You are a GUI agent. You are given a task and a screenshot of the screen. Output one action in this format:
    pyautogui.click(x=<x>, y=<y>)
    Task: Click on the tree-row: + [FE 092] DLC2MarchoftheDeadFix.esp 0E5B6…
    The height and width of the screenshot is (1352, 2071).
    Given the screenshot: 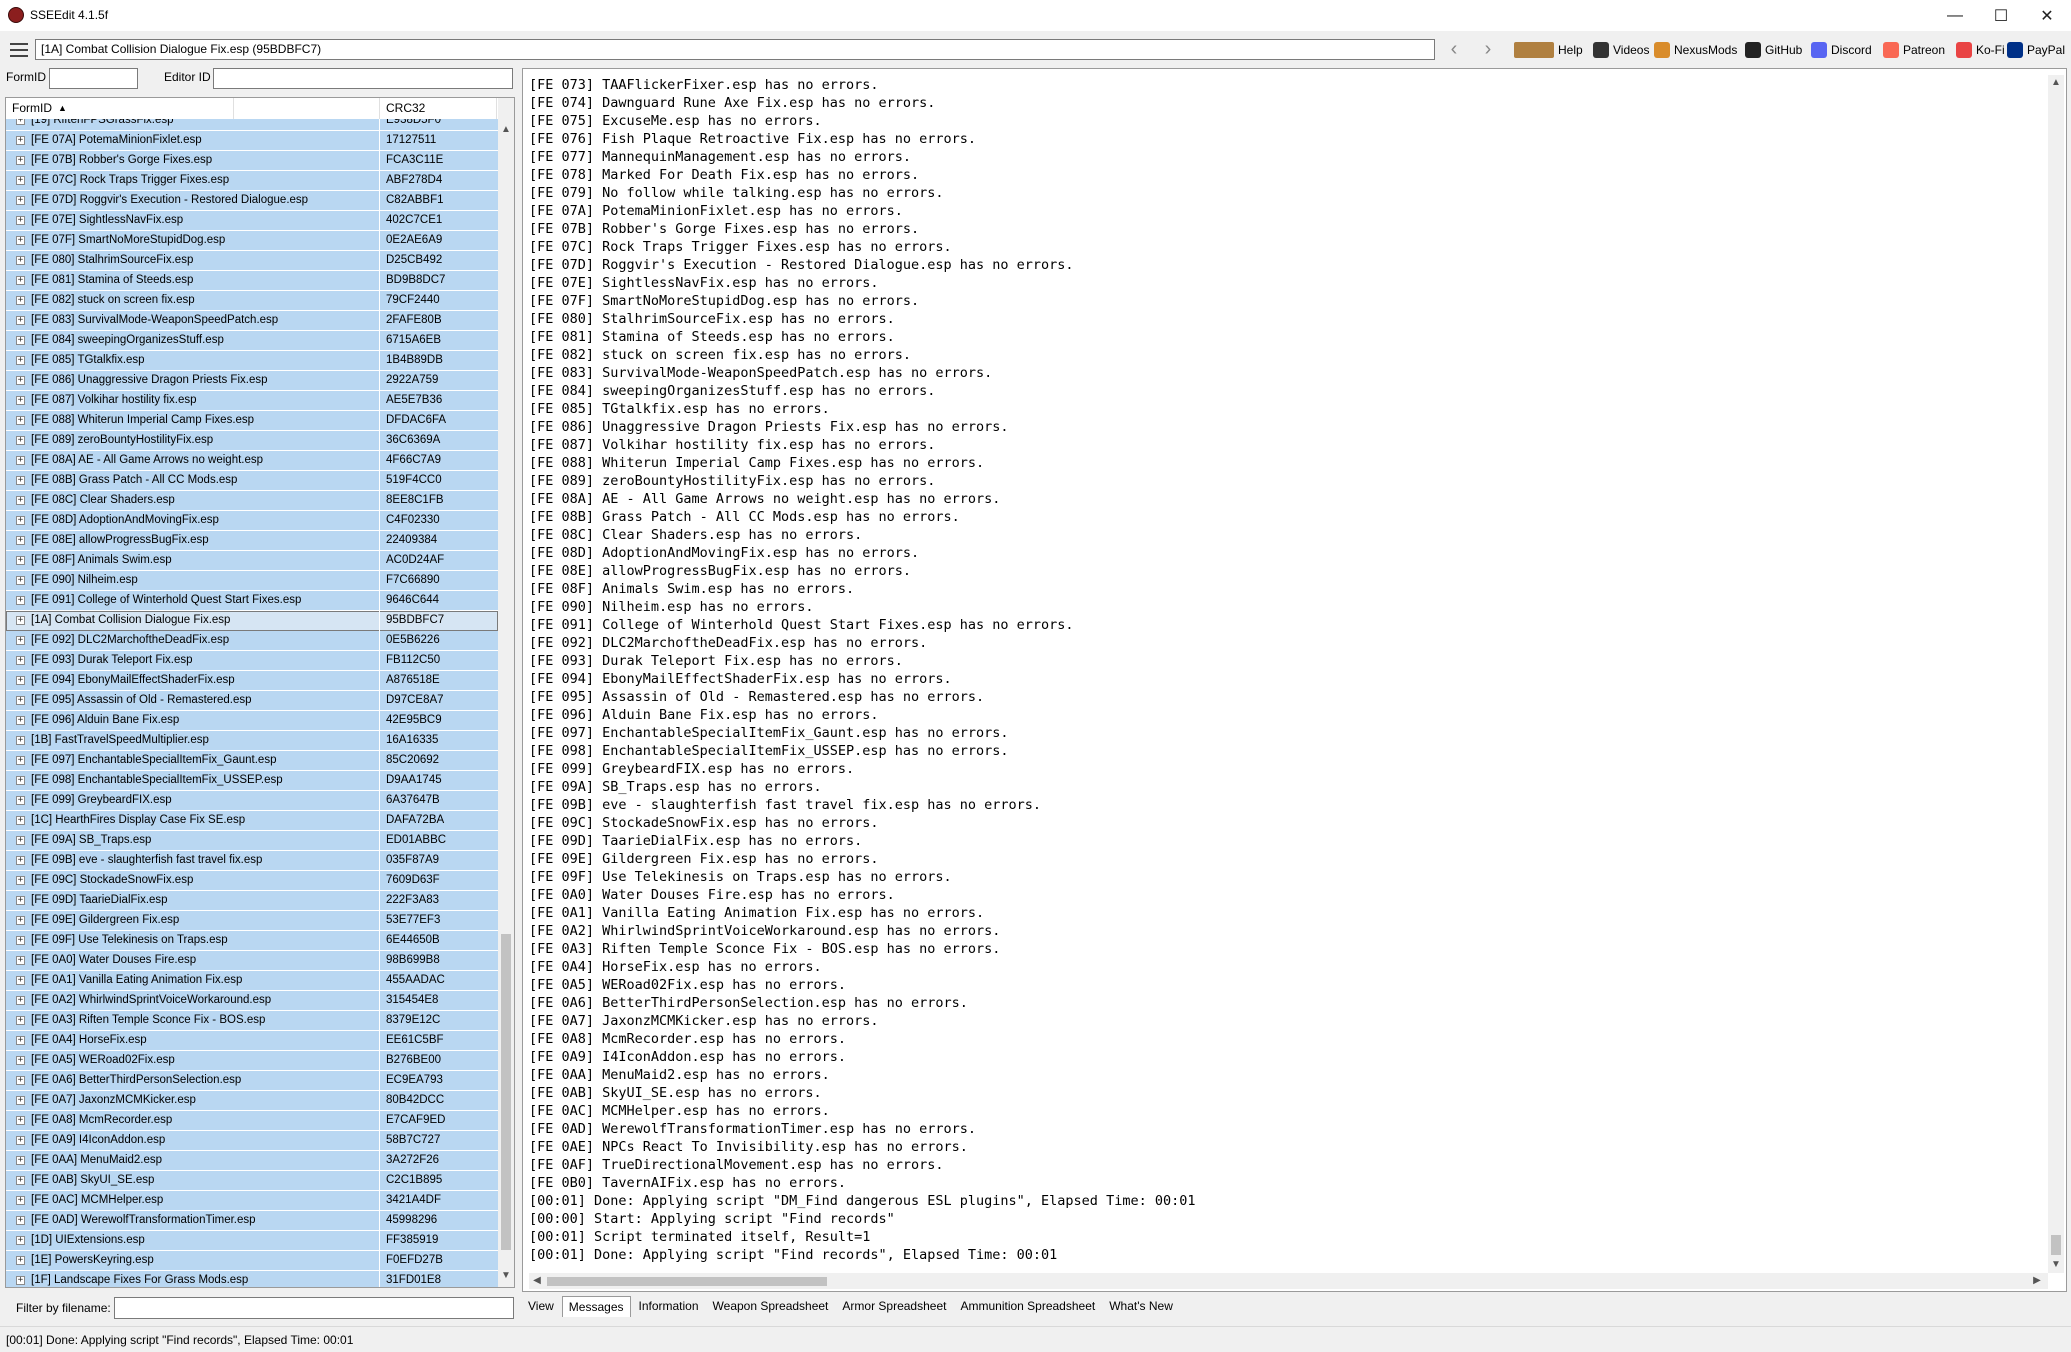 What is the action you would take?
    pyautogui.click(x=252, y=641)
    